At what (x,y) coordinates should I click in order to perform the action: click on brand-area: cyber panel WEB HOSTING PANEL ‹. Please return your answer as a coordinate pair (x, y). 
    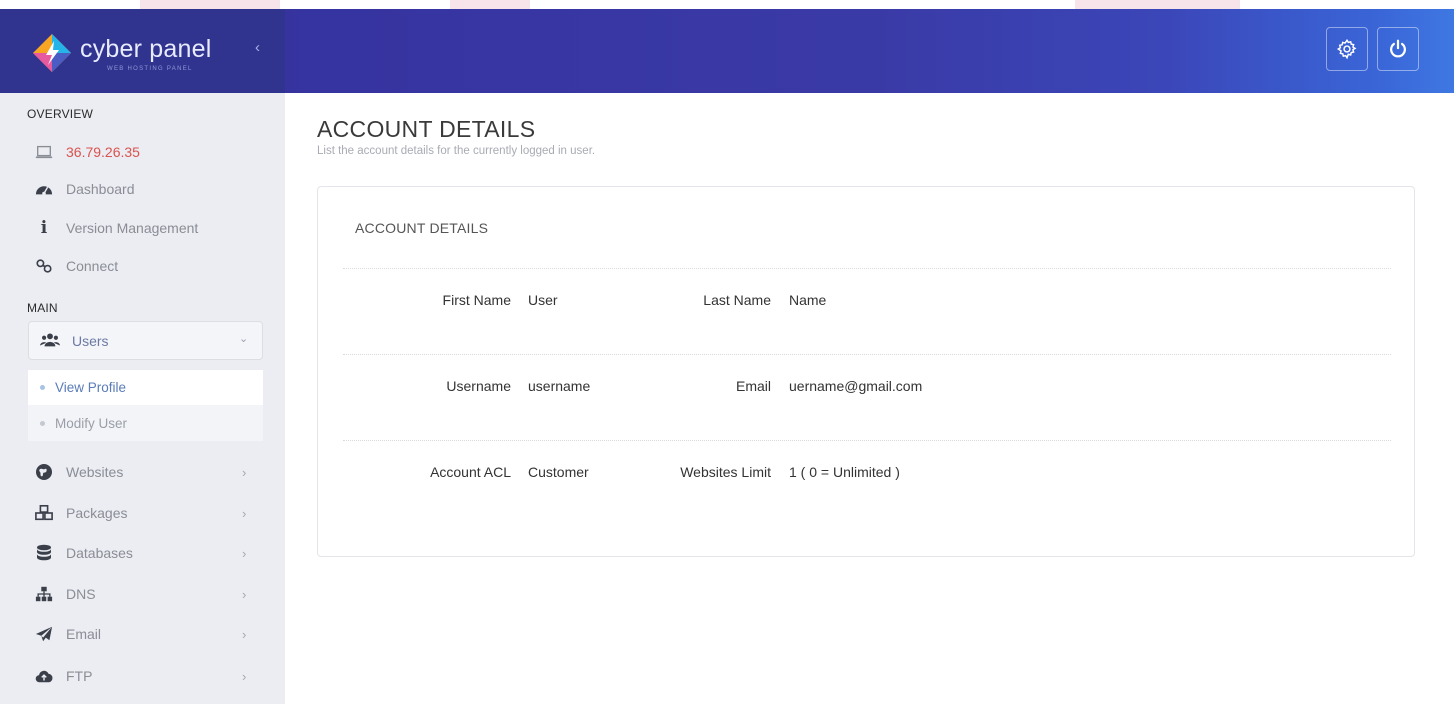
    Looking at the image, I should click on (142, 51).